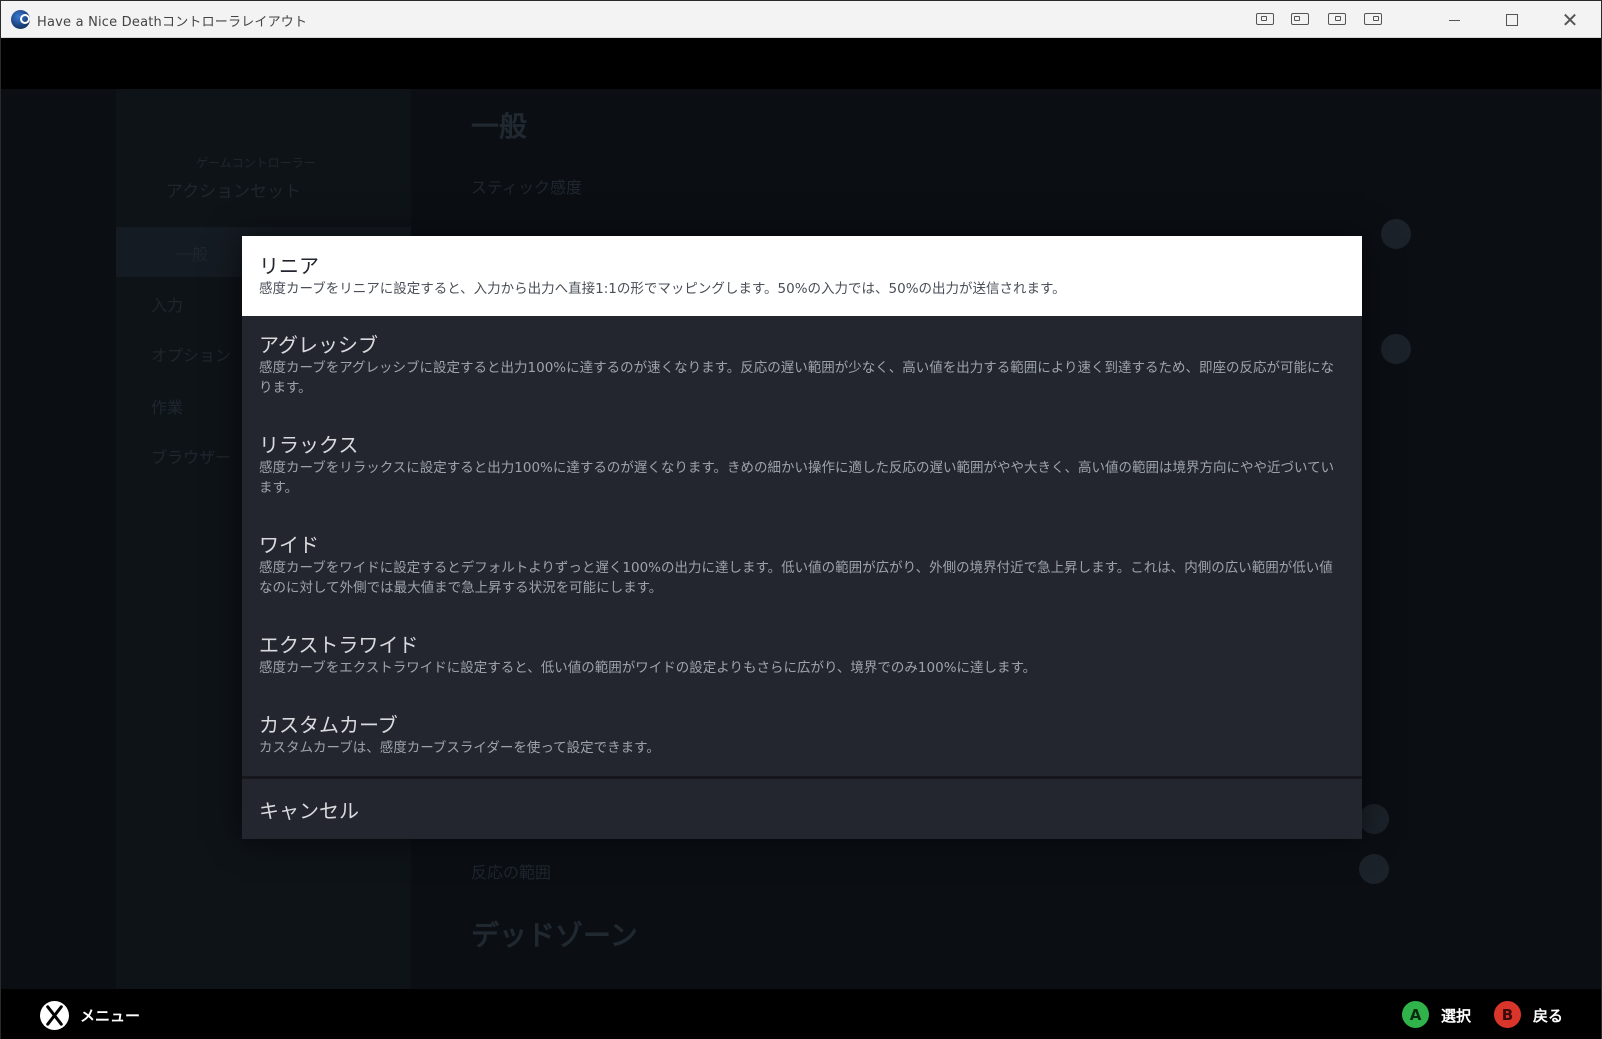 The width and height of the screenshot is (1602, 1039). Describe the element at coordinates (527, 187) in the screenshot. I see `row-label-sensitivity: スティック感度` at that location.